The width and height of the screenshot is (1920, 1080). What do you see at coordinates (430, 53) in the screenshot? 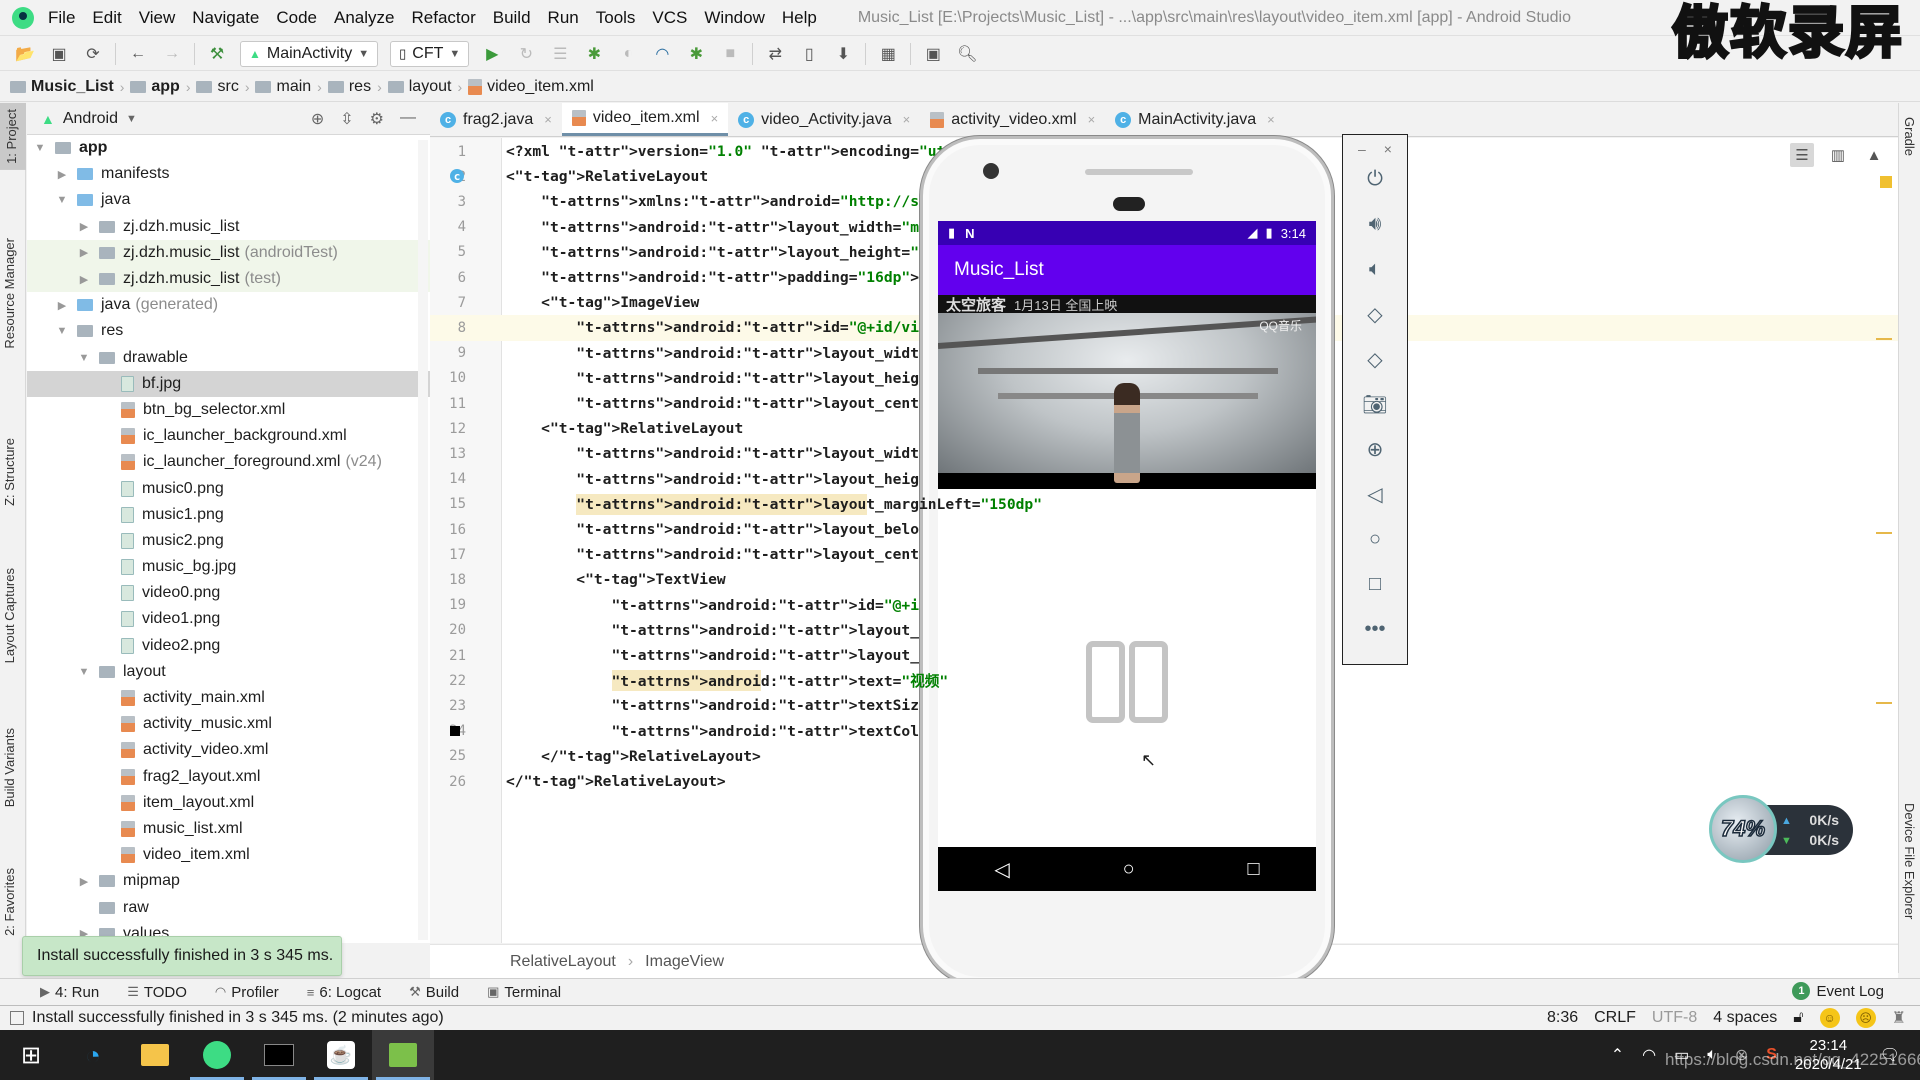
I see `device-select: ▯ CFT ▼` at bounding box center [430, 53].